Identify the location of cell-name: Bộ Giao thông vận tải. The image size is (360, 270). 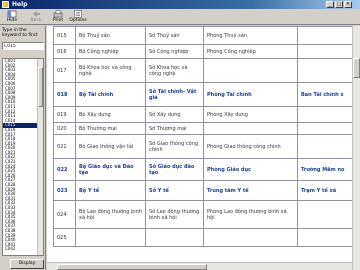
(110, 146).